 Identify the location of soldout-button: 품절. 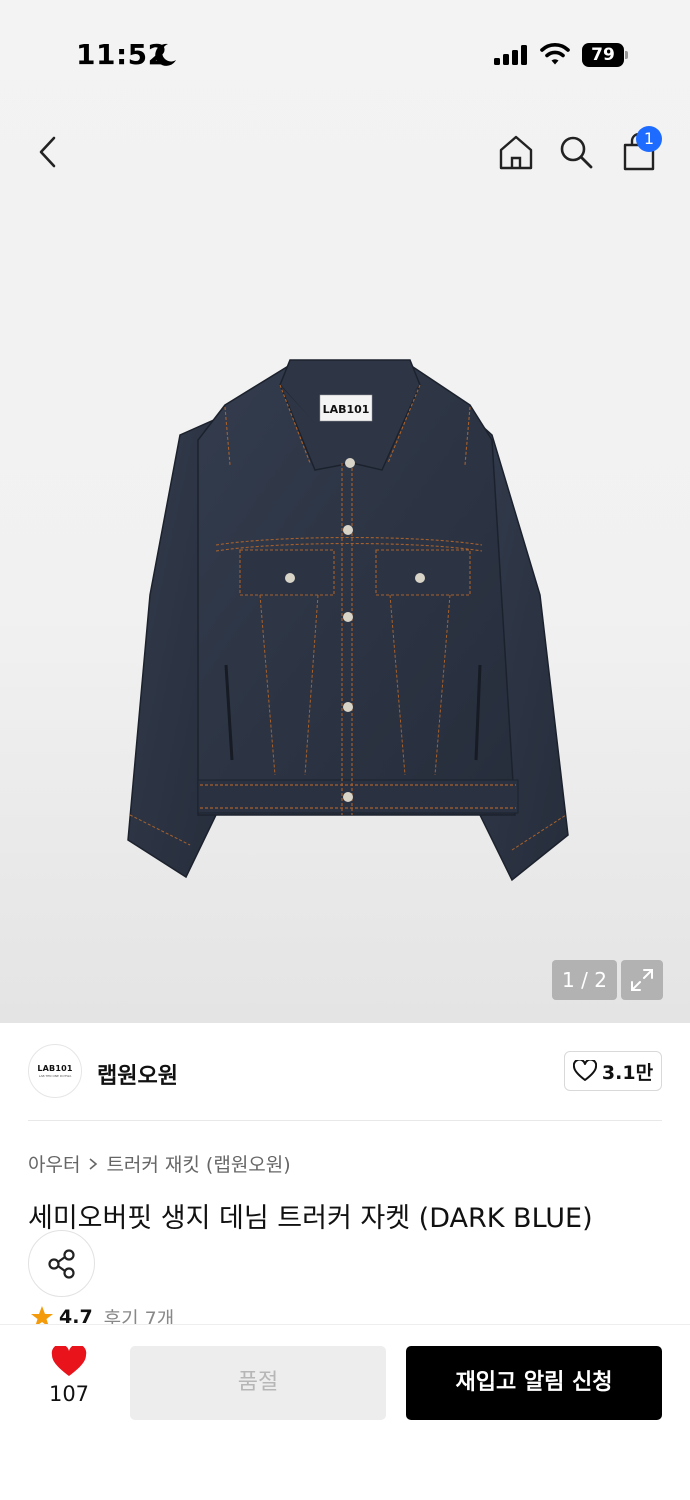
(258, 1383).